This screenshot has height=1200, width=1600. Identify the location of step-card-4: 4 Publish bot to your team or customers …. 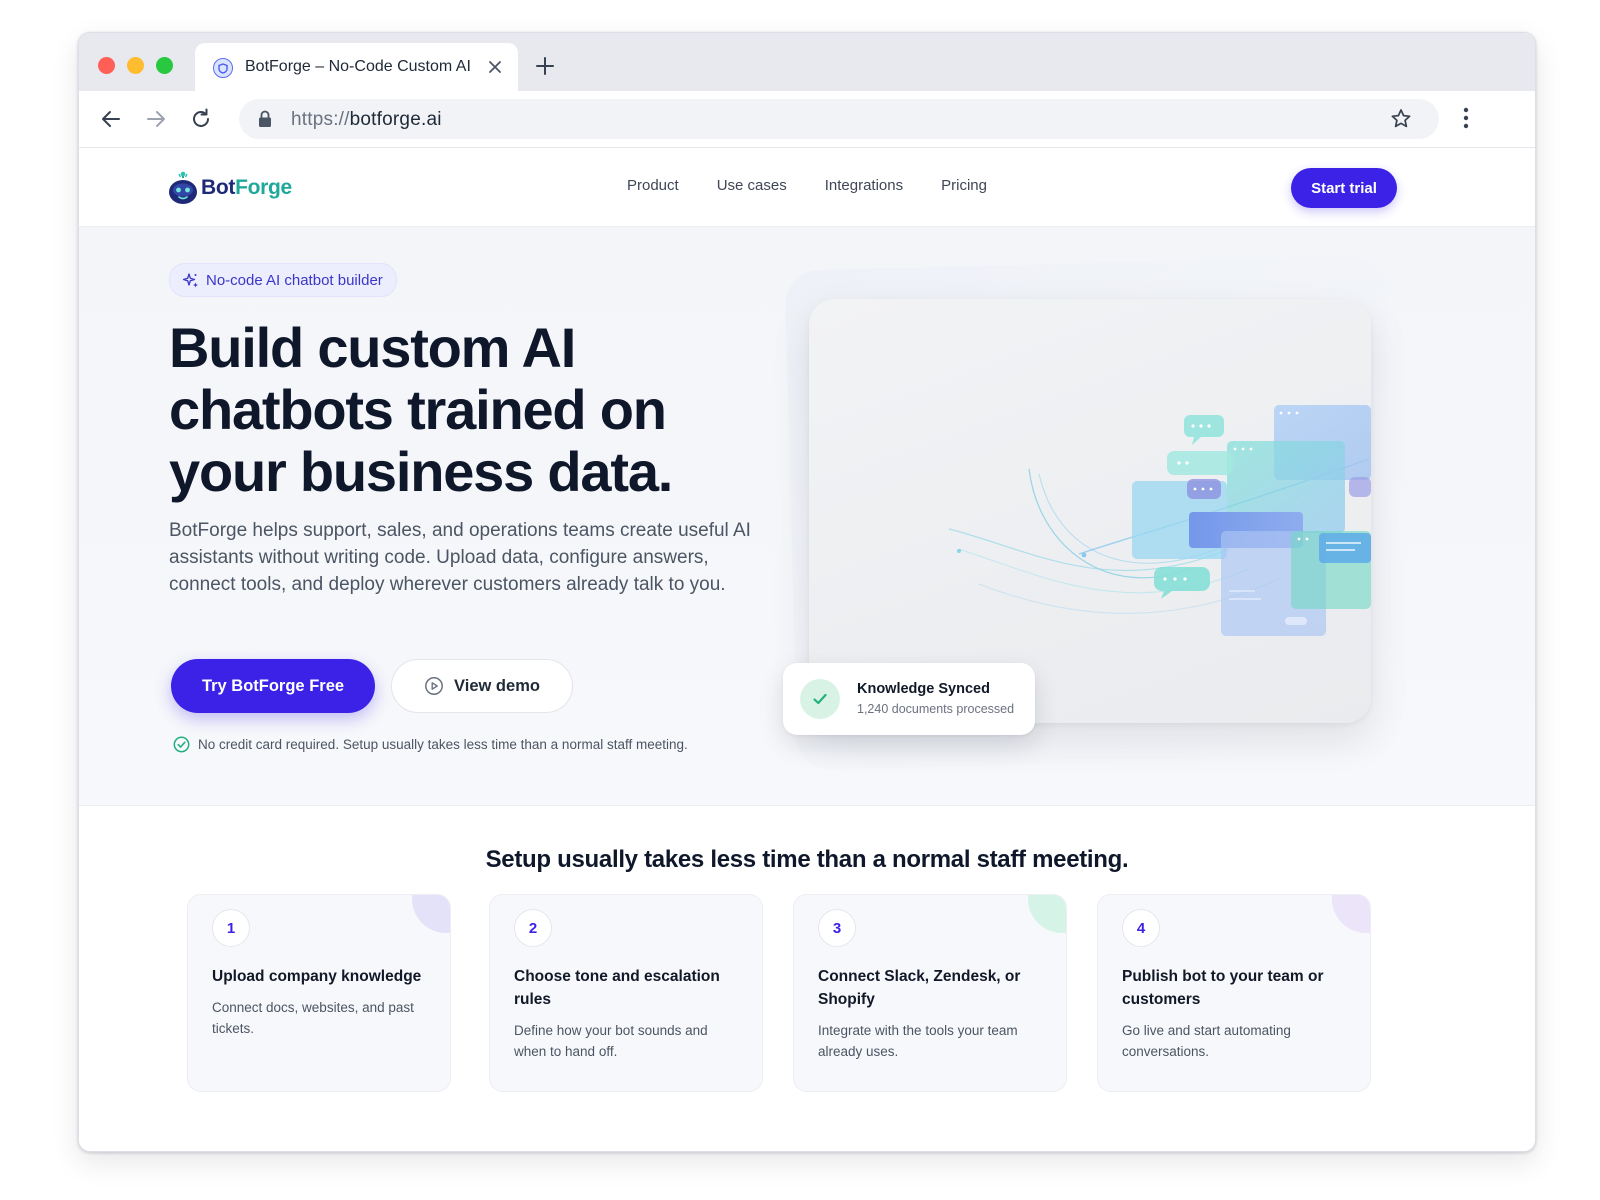
(1234, 993).